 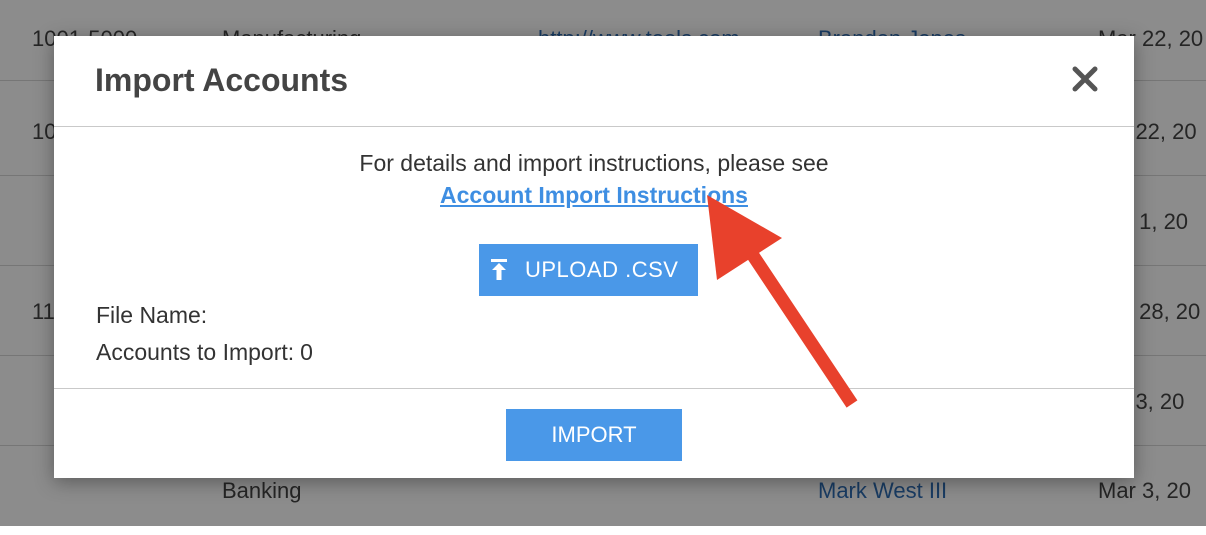 I want to click on close-icon, so click(x=1085, y=79).